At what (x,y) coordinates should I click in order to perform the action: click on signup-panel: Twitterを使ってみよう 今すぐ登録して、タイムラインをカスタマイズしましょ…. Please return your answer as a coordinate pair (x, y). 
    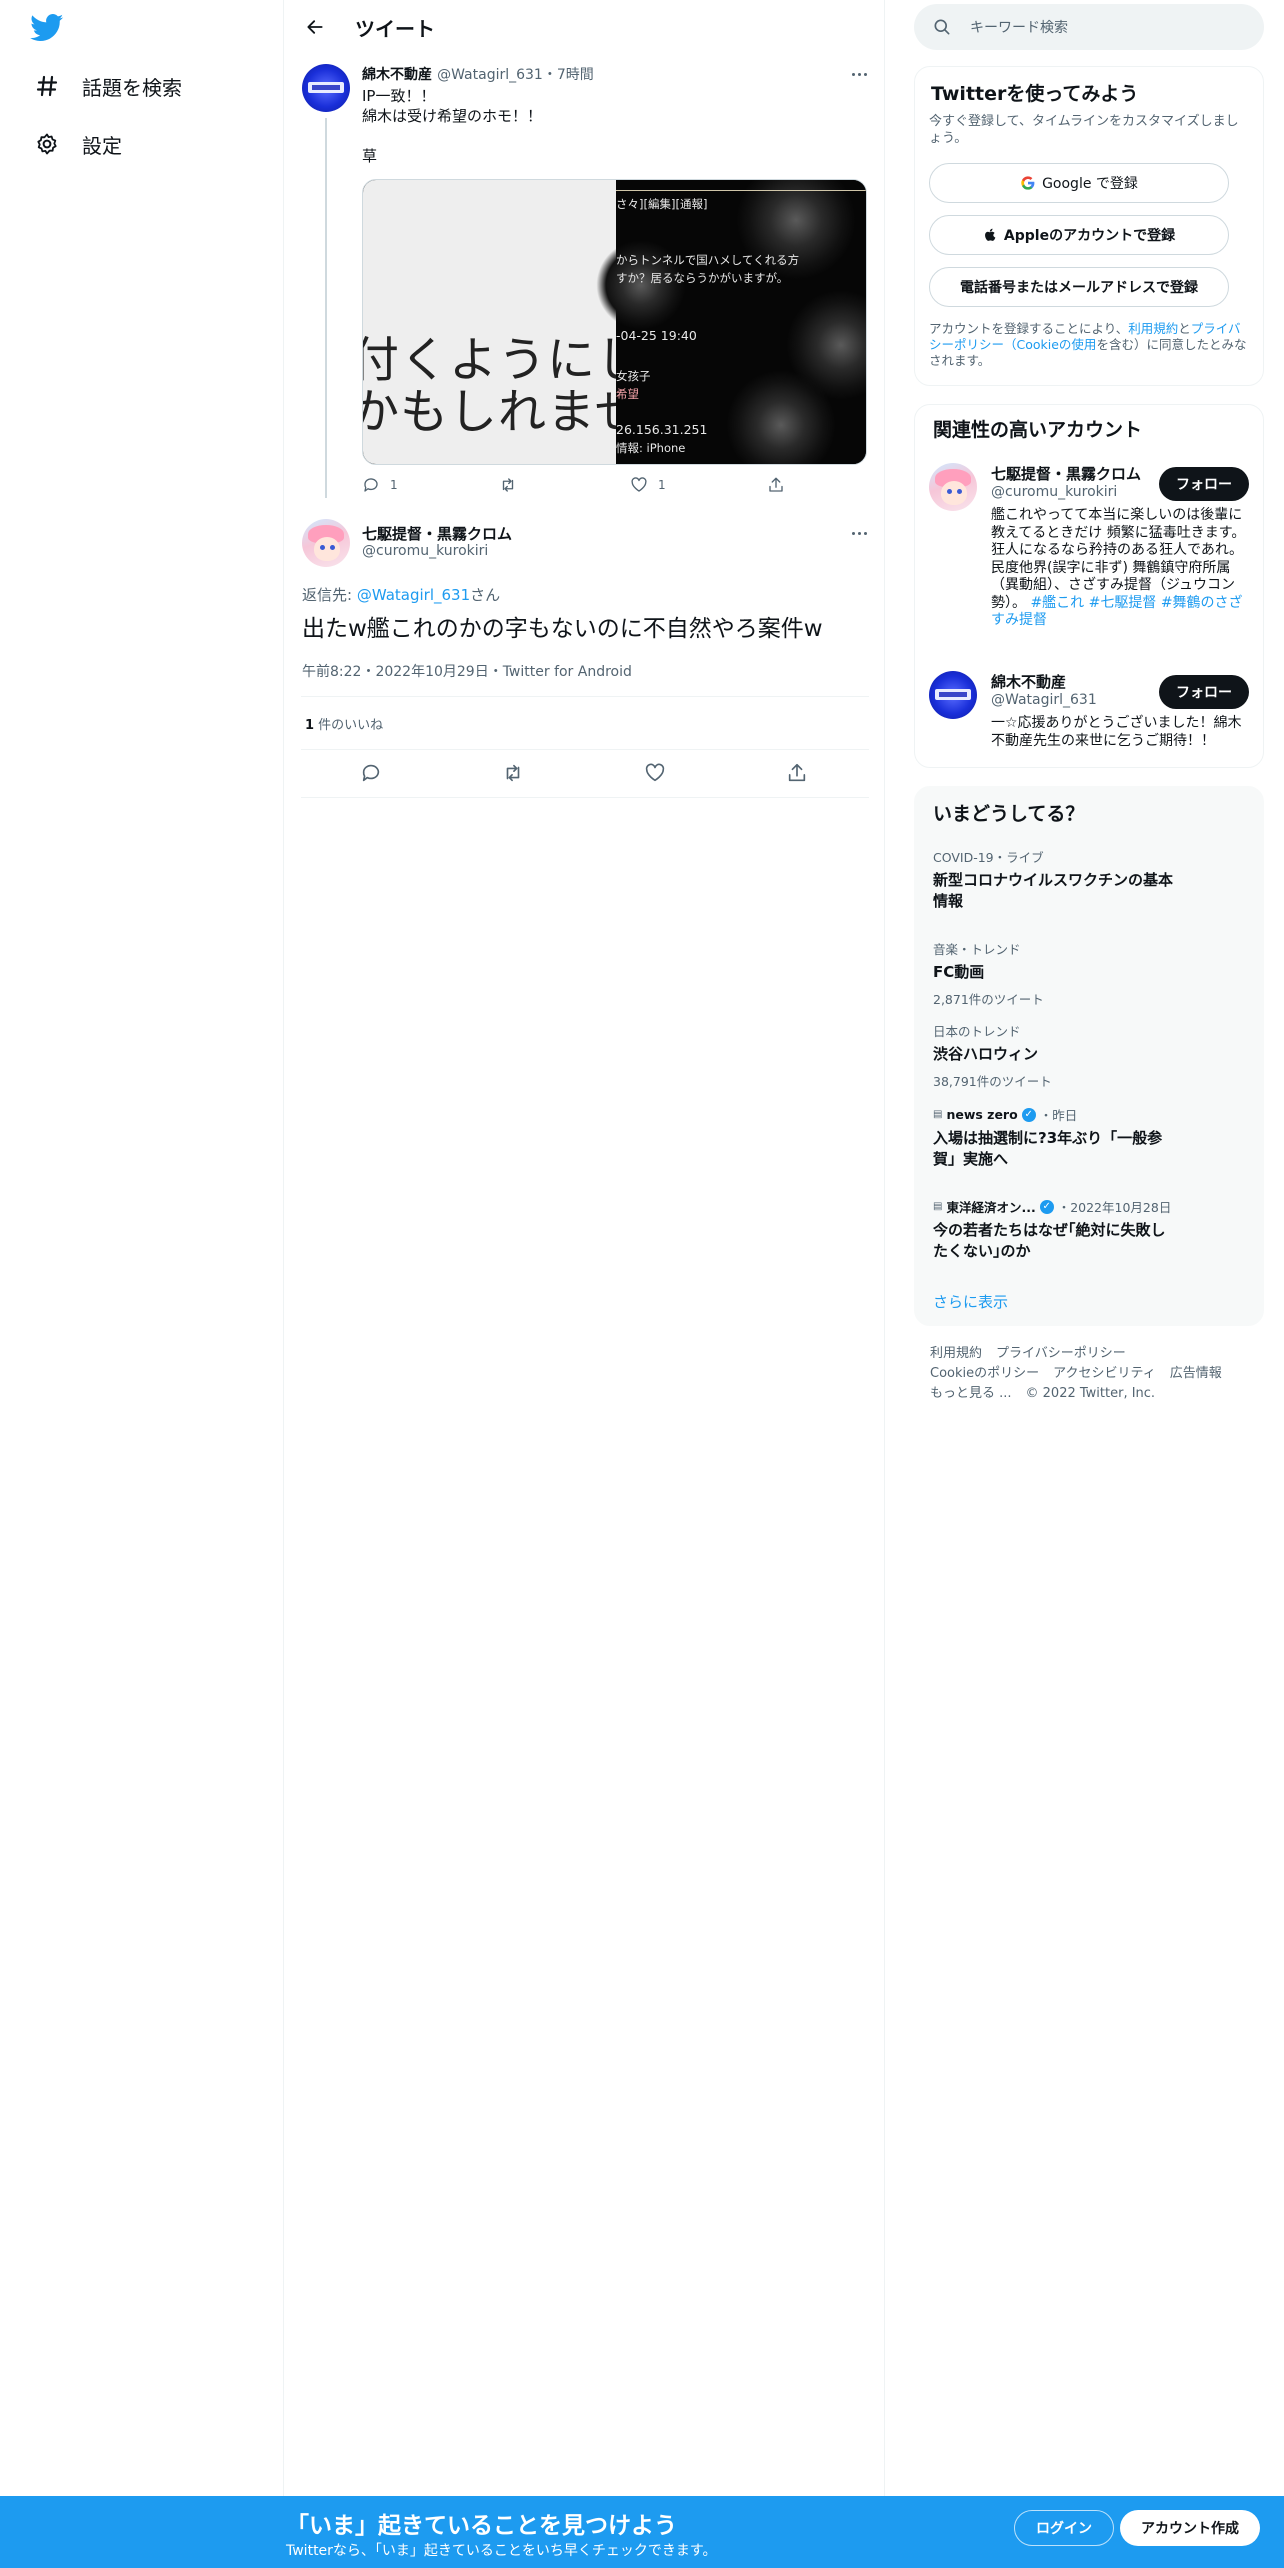
    Looking at the image, I should click on (1089, 226).